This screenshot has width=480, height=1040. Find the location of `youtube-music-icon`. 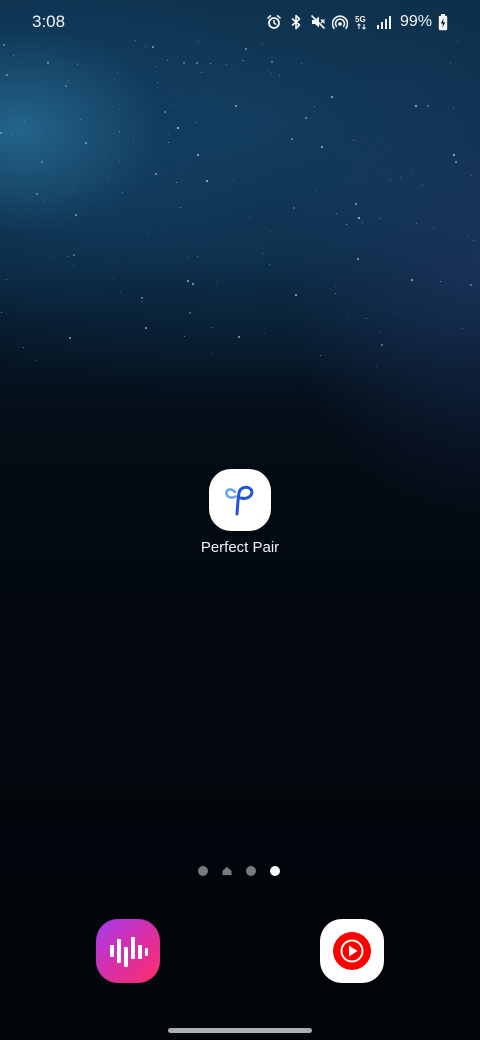

youtube-music-icon is located at coordinates (352, 951).